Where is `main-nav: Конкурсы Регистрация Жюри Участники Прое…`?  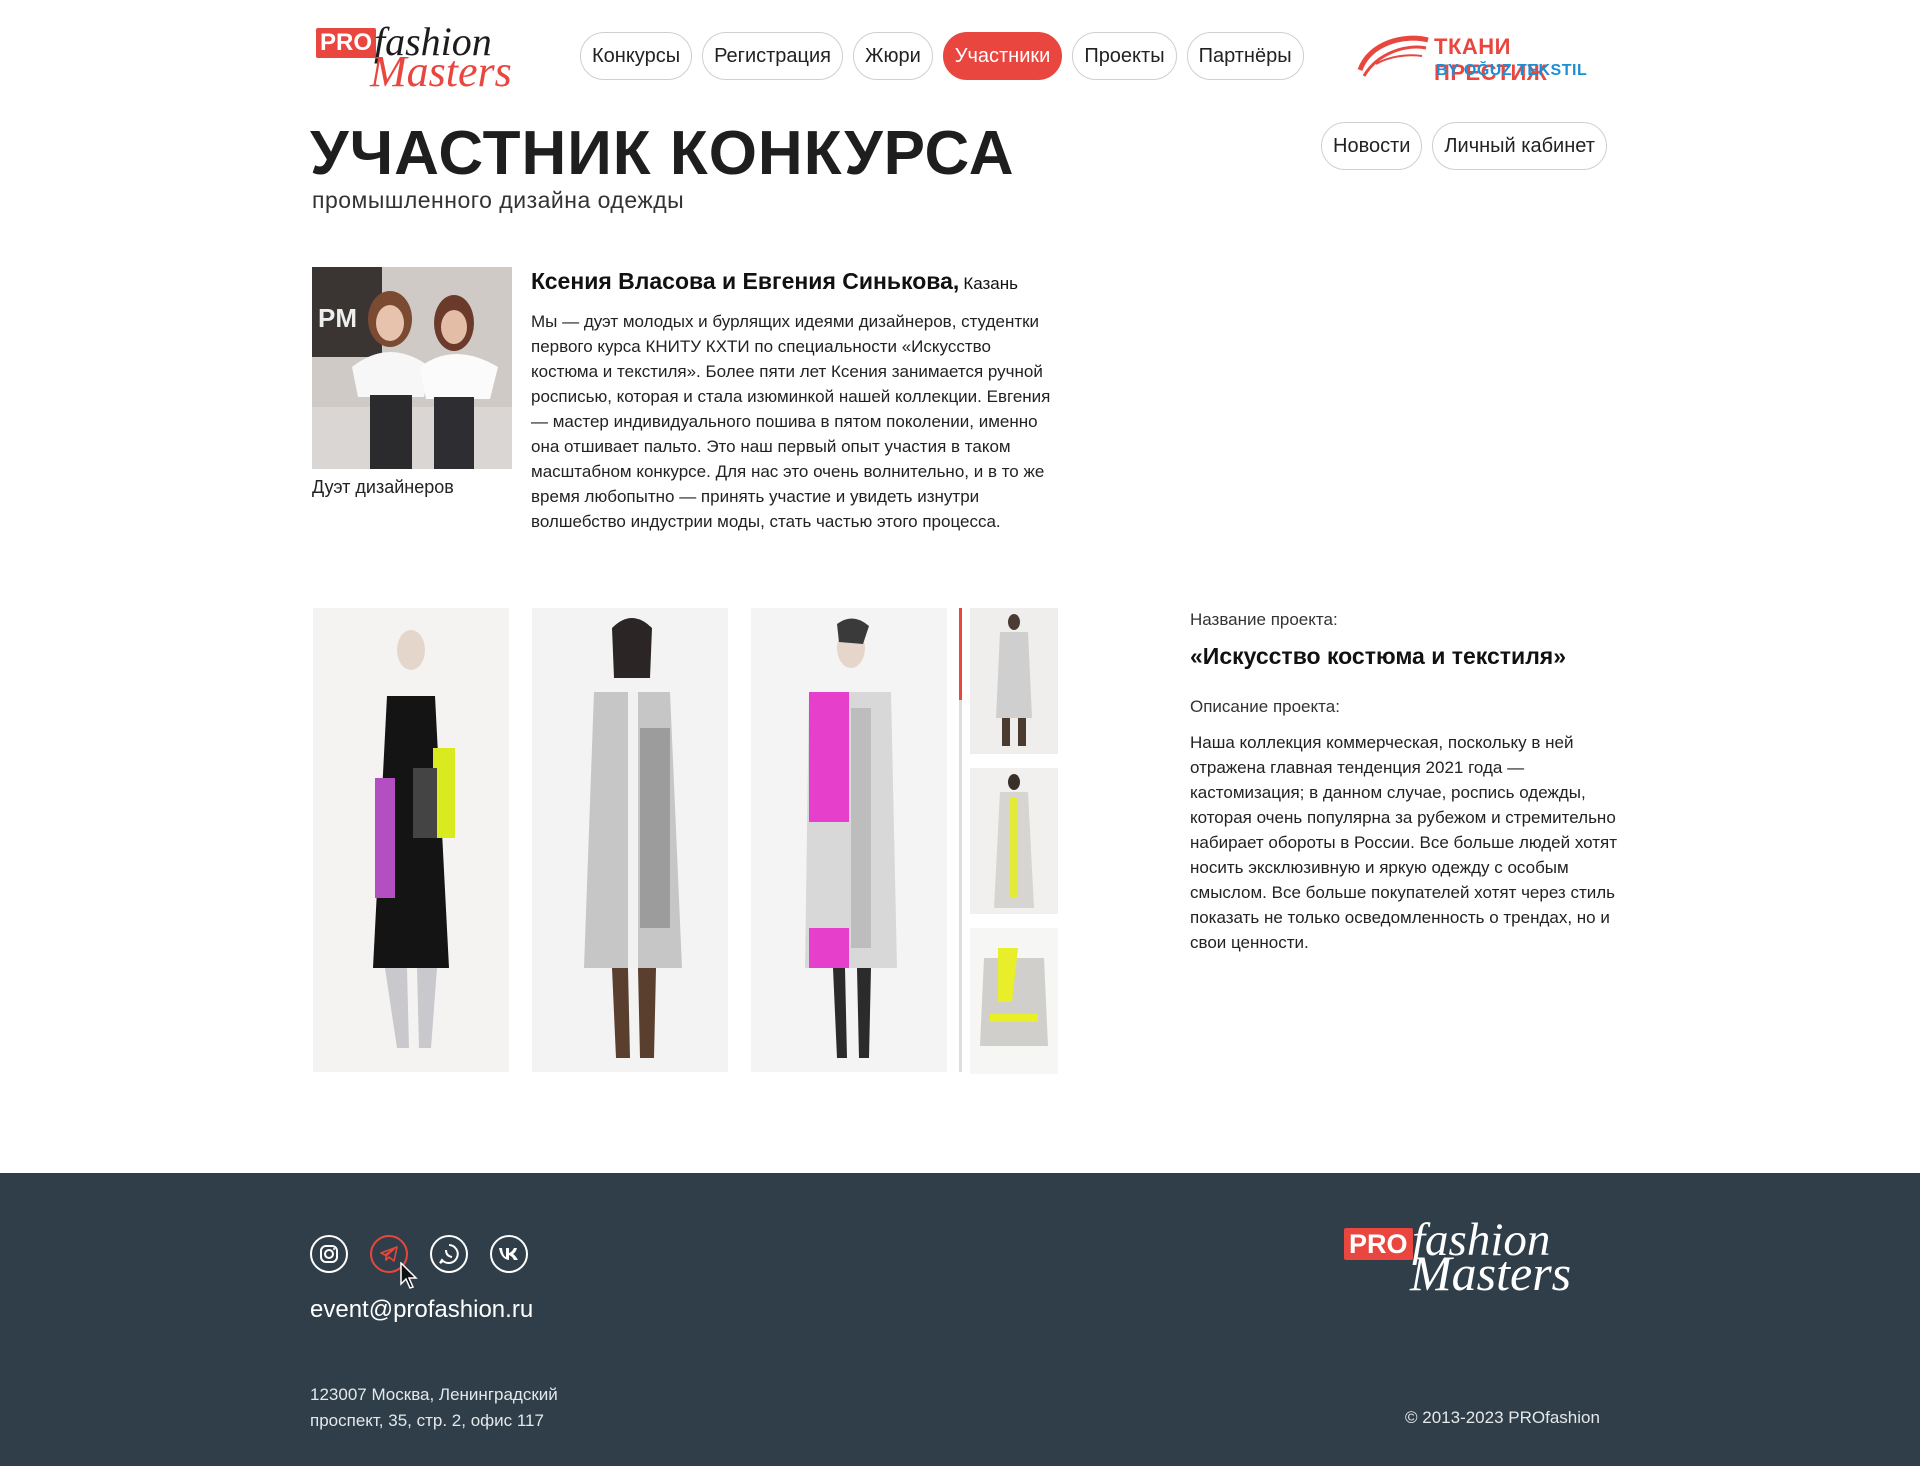
main-nav: Конкурсы Регистрация Жюри Участники Прое… is located at coordinates (942, 56).